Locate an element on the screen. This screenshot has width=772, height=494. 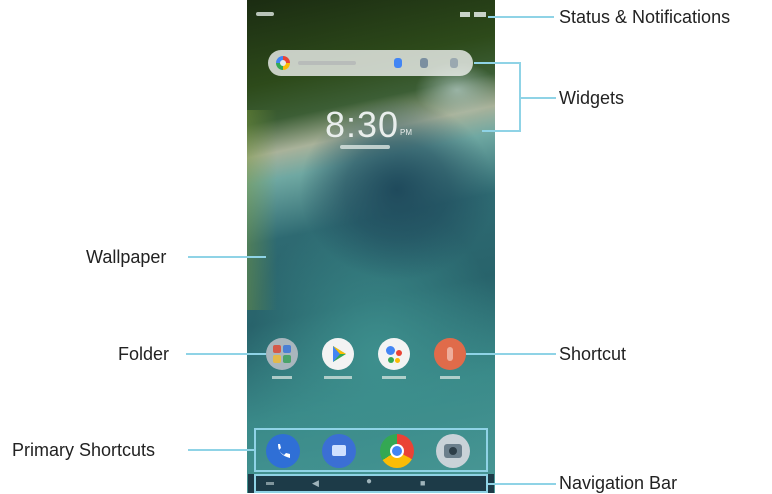
play-store-icon is located at coordinates (338, 354).